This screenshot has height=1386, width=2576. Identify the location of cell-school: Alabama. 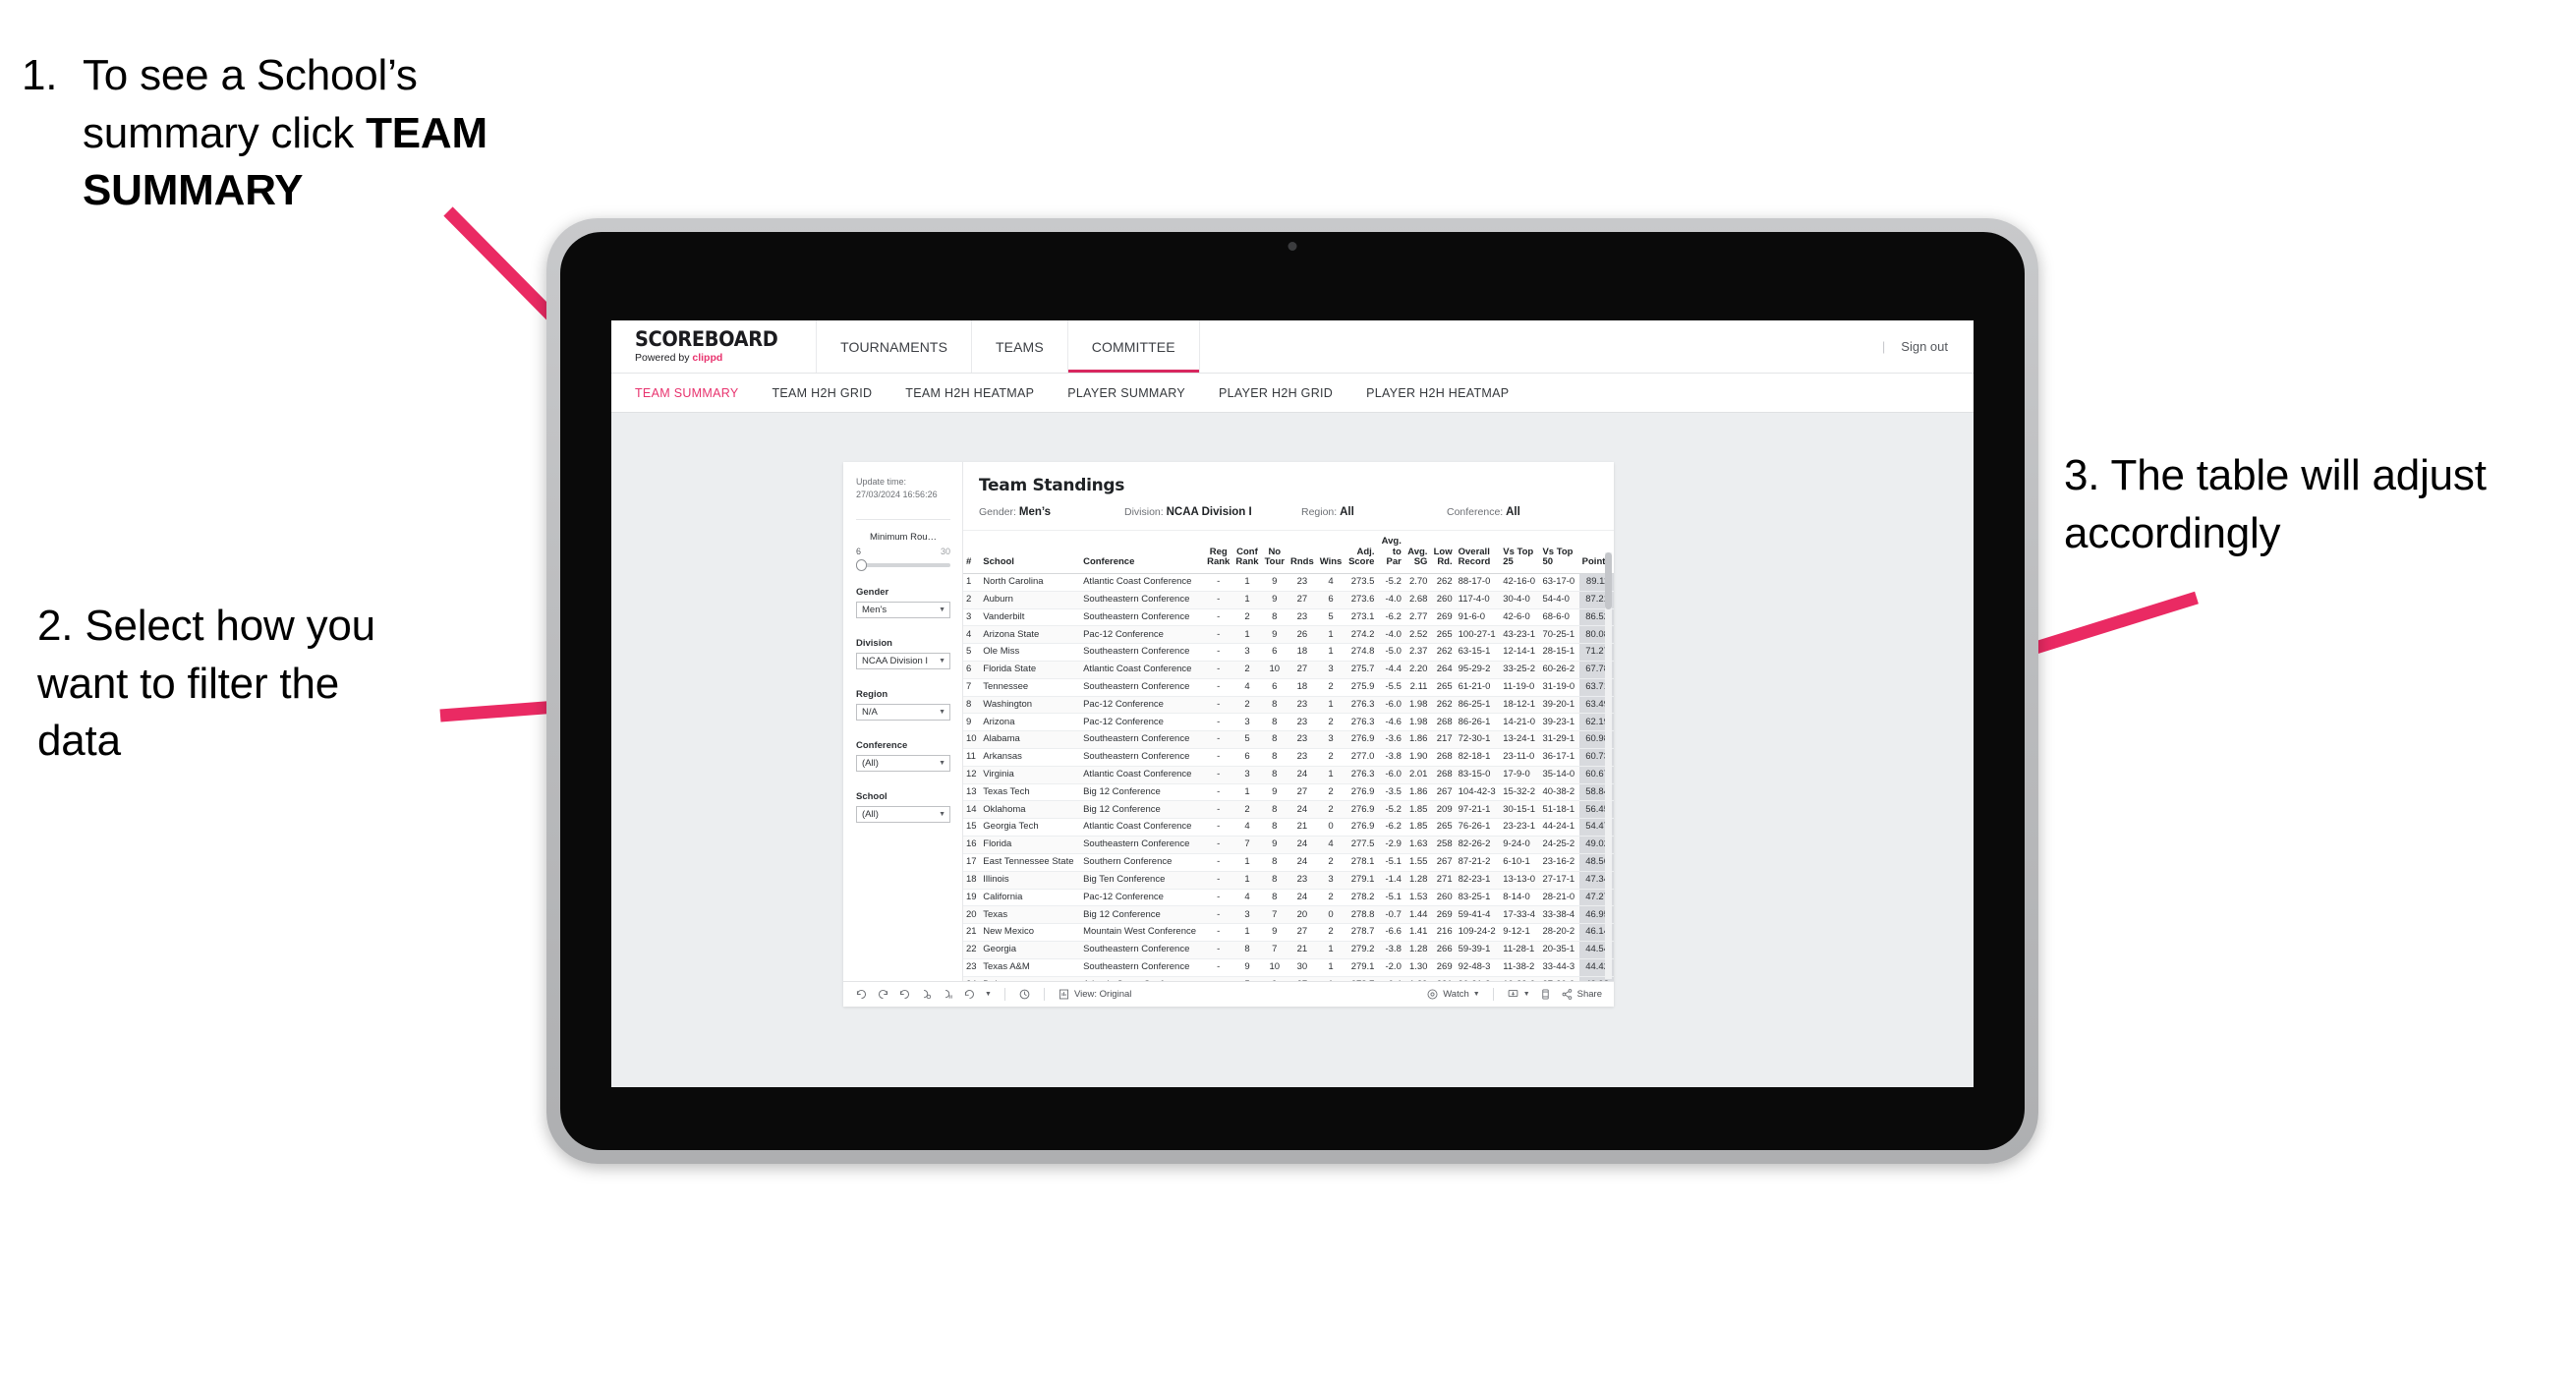
(1030, 740).